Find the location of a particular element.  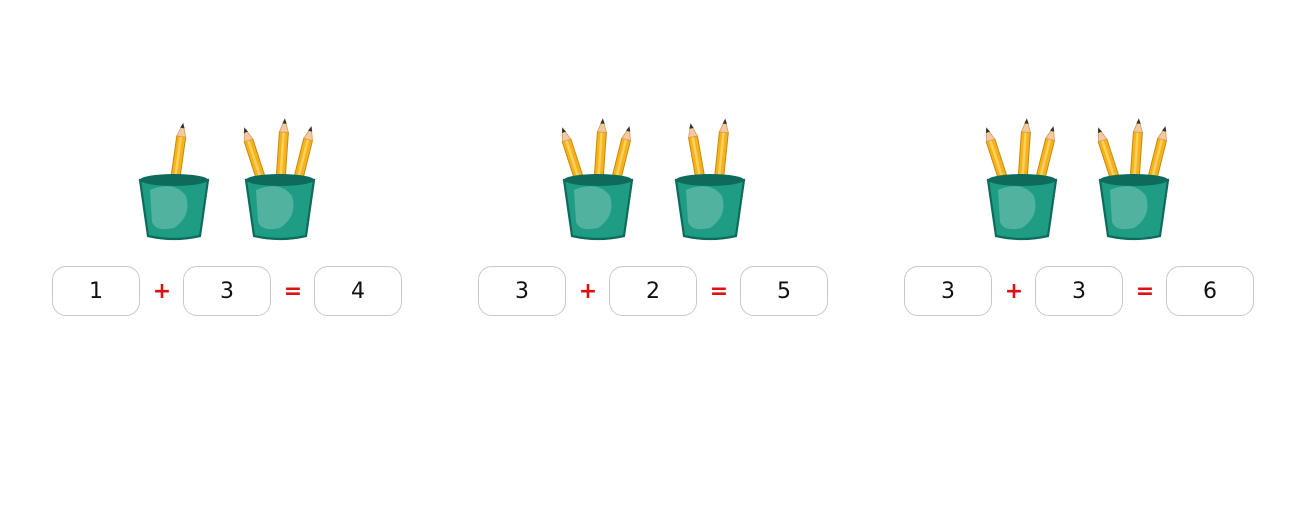

equation: 3 + 3 = 6 is located at coordinates (1084, 292).